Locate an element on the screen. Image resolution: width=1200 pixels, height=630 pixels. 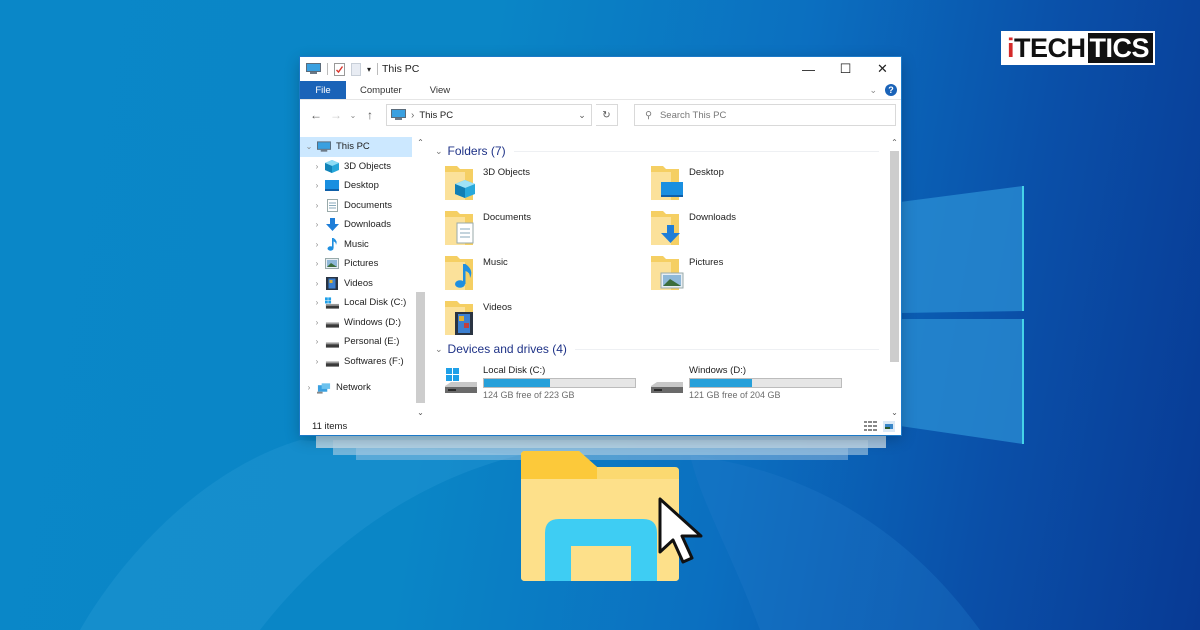
recent-locations-button: ⌄ is located at coordinates (353, 115).